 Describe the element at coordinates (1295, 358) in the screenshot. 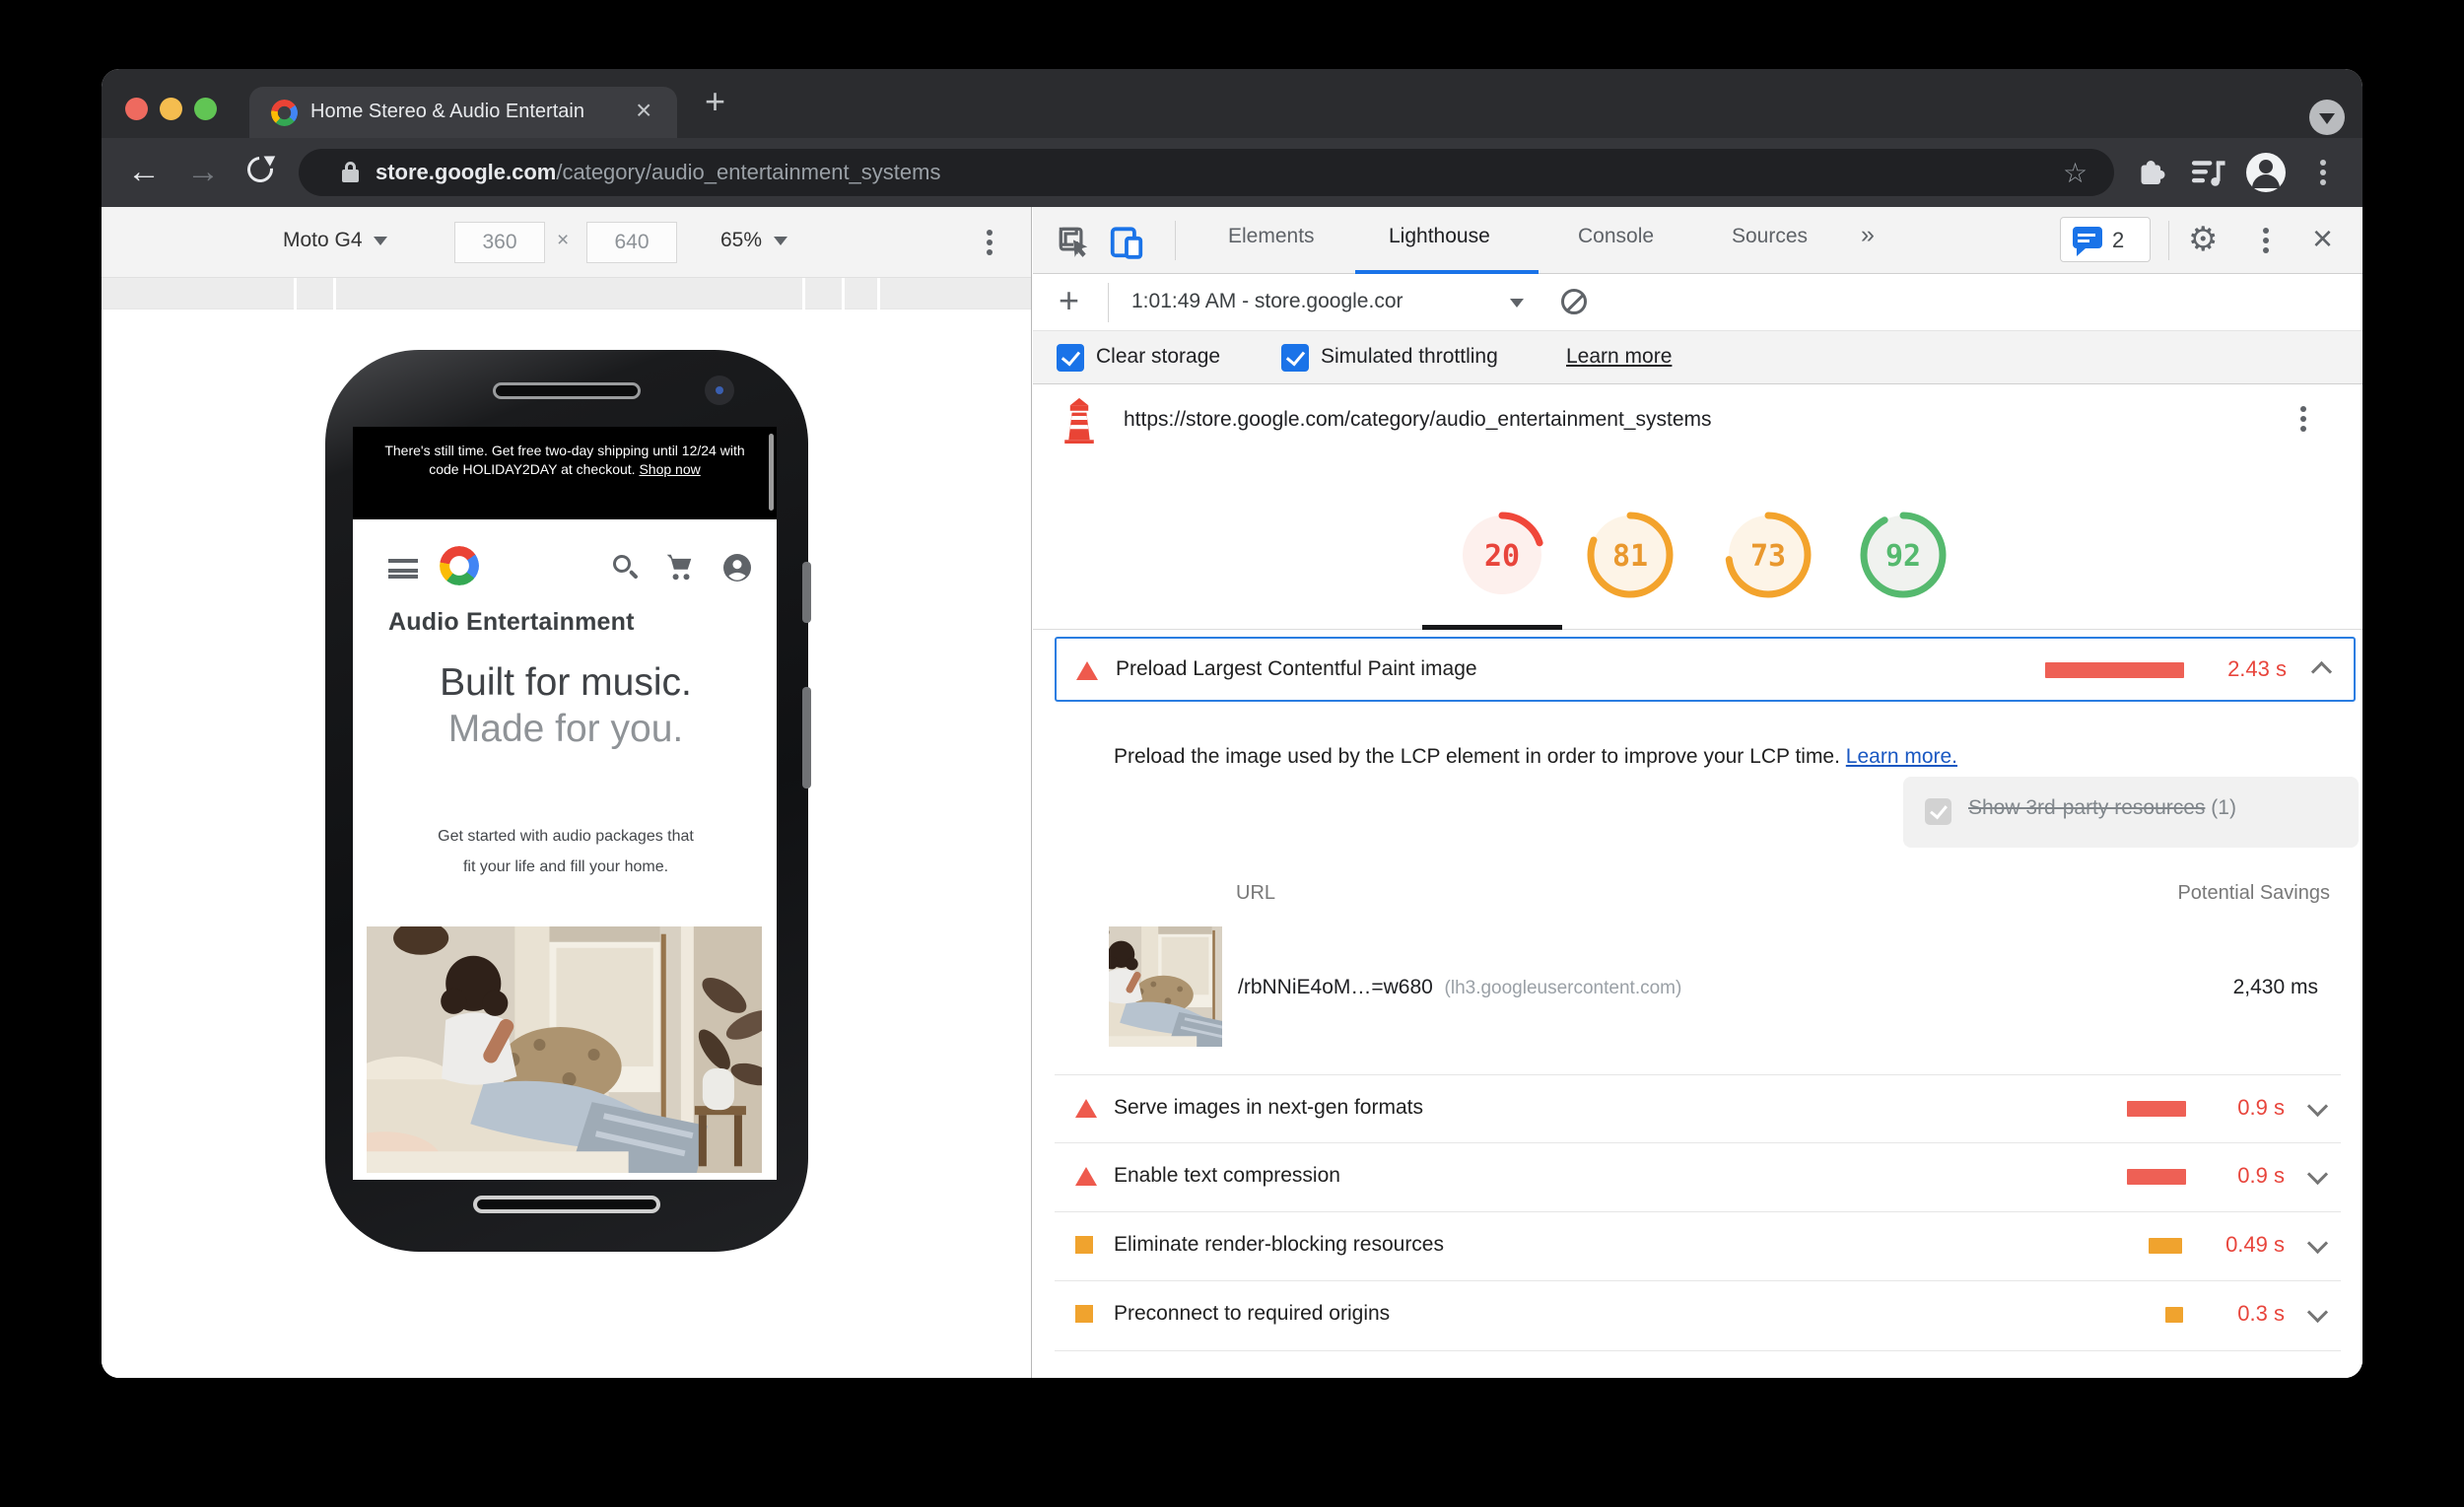

I see `throttling-checkbox` at that location.